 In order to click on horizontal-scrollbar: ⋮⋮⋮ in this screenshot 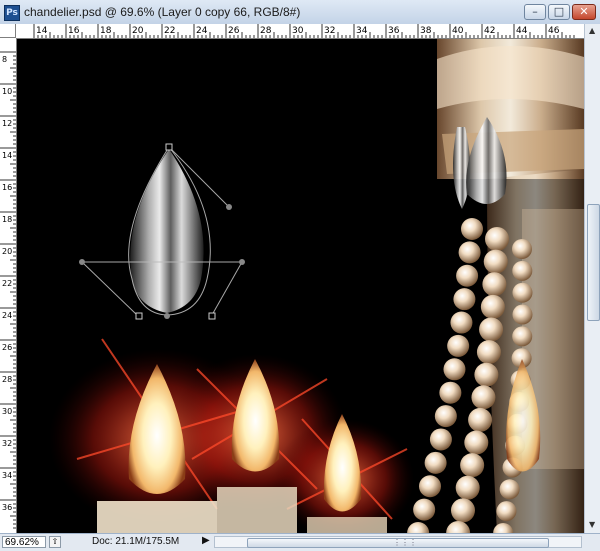, I will do `click(398, 542)`.